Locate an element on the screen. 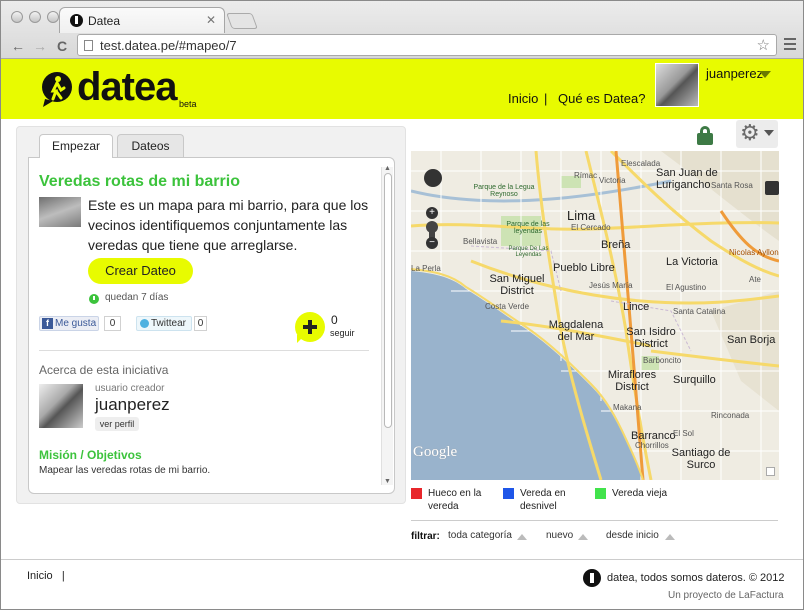 This screenshot has height=610, width=804. campaign-thumbnail is located at coordinates (60, 212).